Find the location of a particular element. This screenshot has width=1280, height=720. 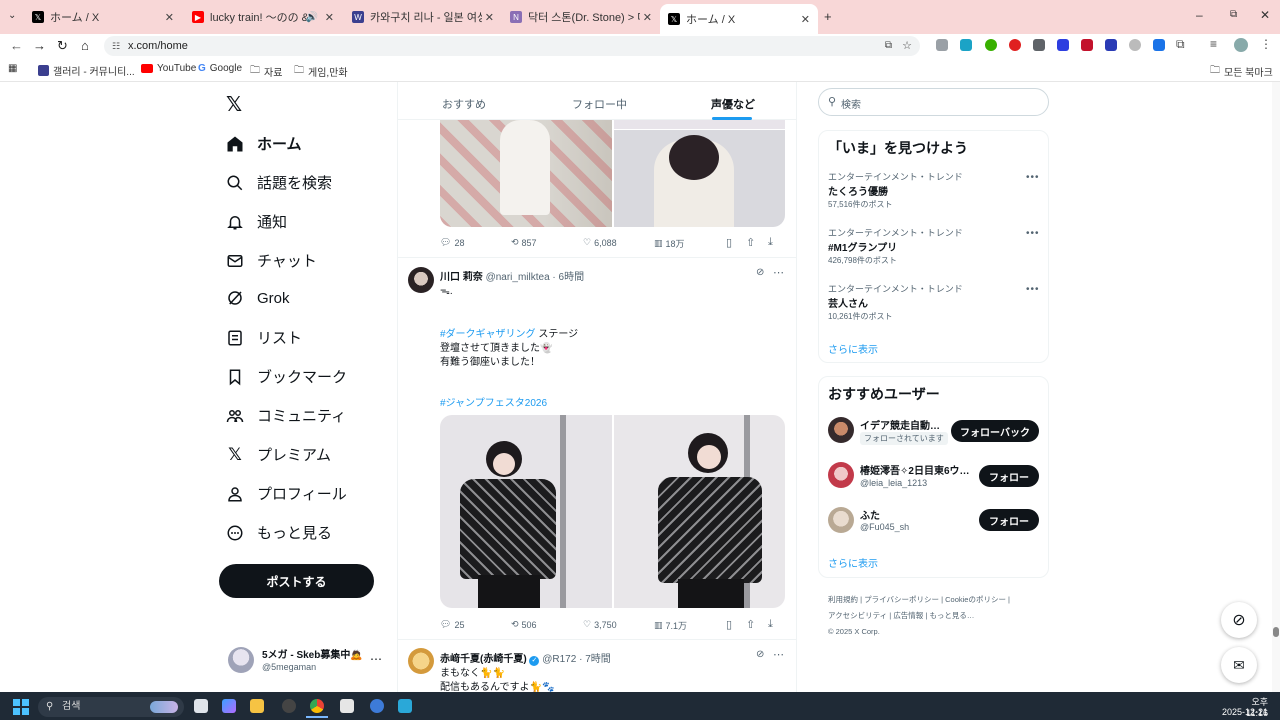

footer-link: 利用規約 is located at coordinates (843, 599).